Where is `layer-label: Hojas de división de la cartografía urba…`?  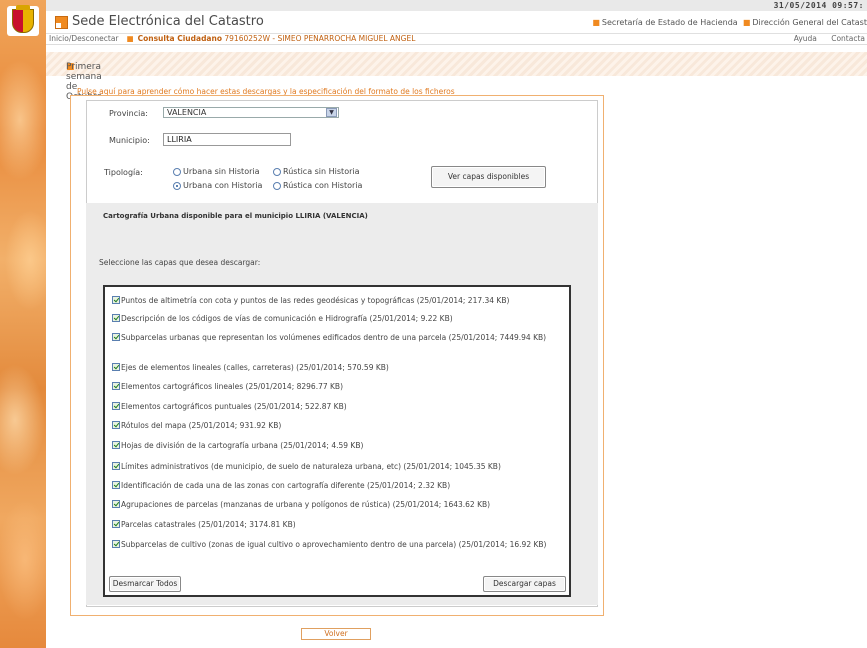
layer-label: Hojas de división de la cartografía urba… is located at coordinates (242, 445).